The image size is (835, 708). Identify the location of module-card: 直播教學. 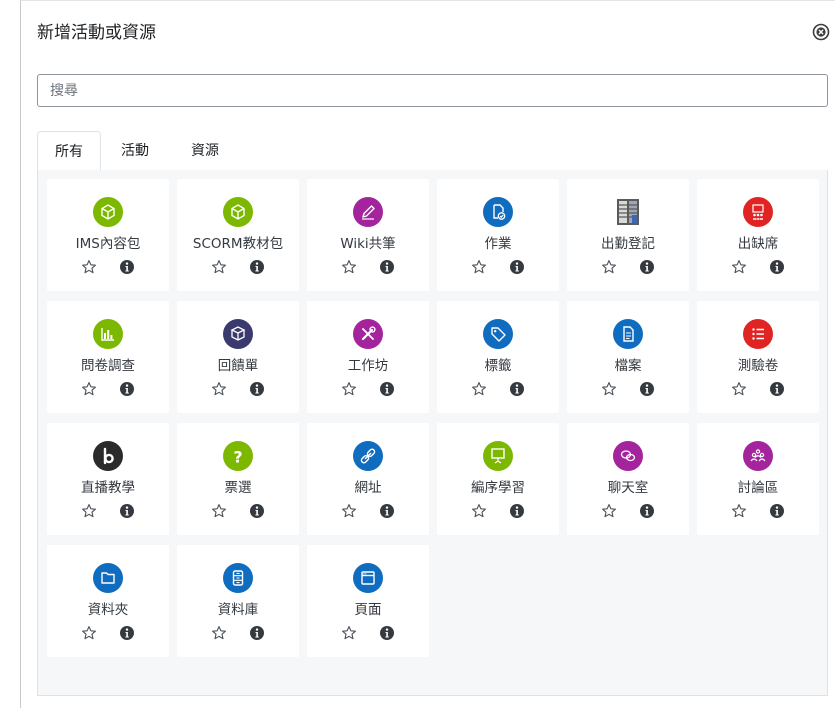
(108, 479).